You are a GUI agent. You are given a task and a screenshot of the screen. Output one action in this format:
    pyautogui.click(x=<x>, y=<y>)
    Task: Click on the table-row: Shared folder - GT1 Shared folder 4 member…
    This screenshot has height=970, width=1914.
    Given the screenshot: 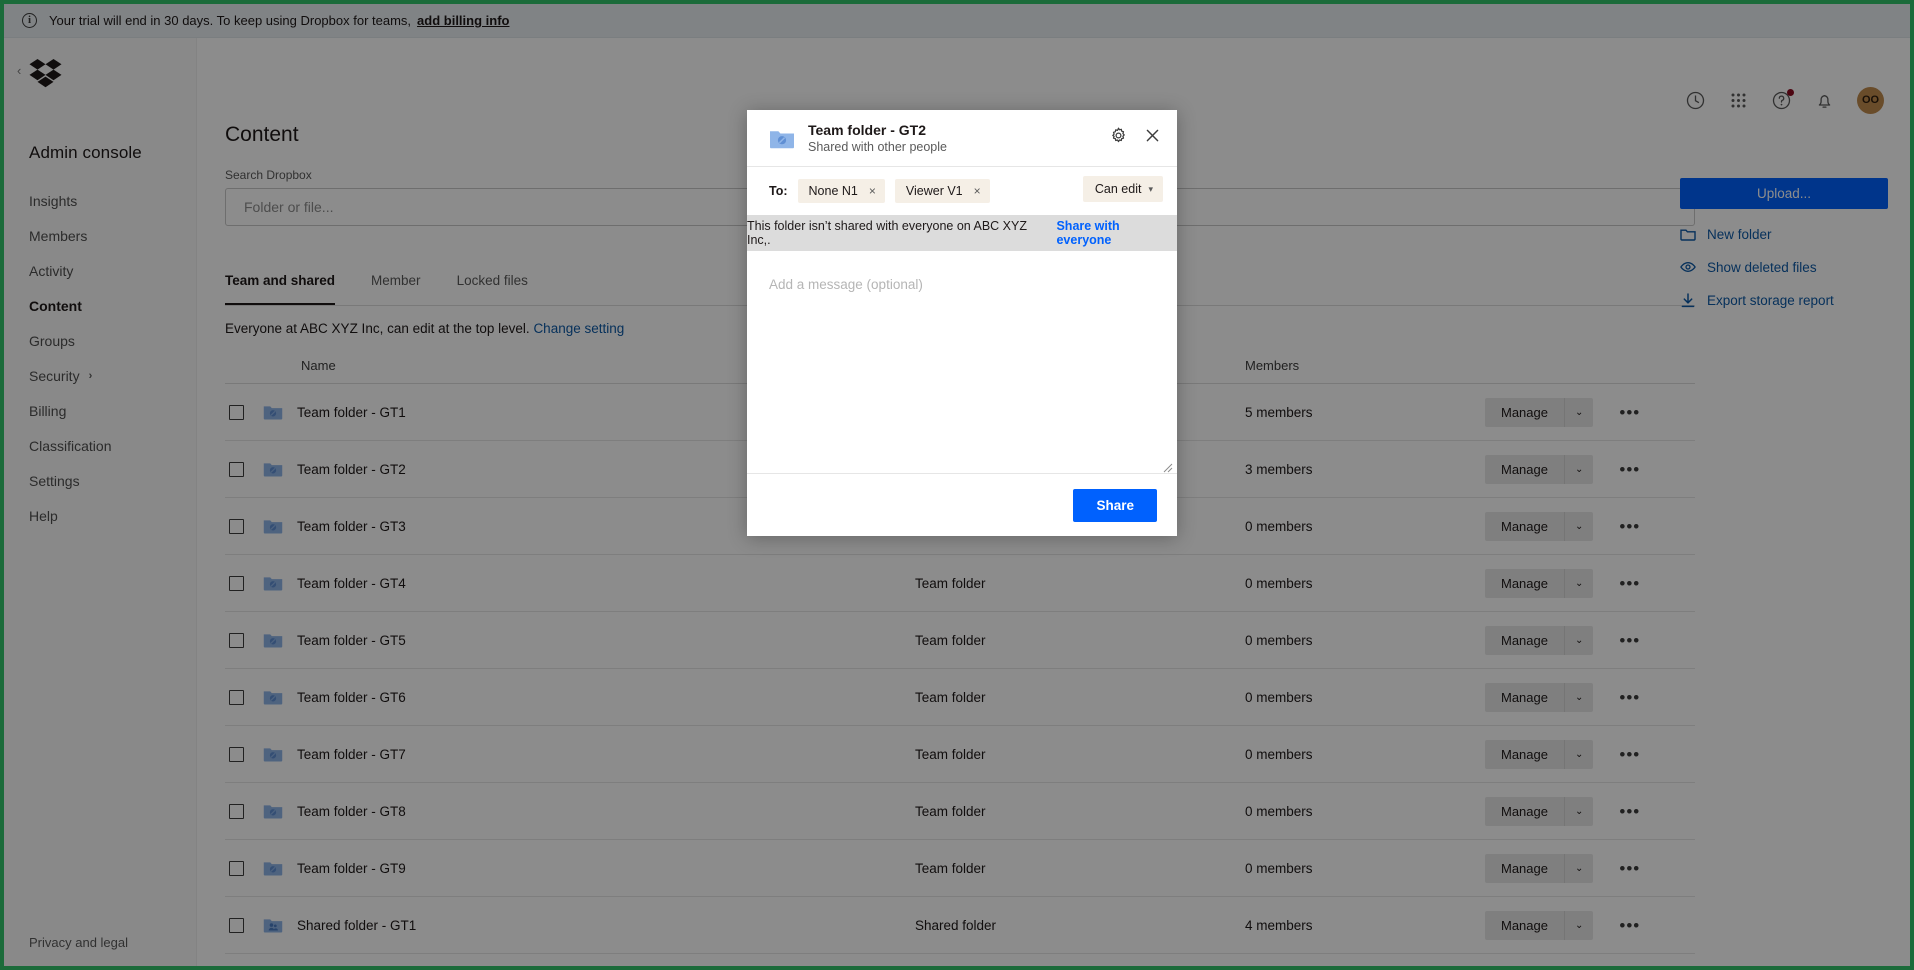 What is the action you would take?
    pyautogui.click(x=960, y=925)
    